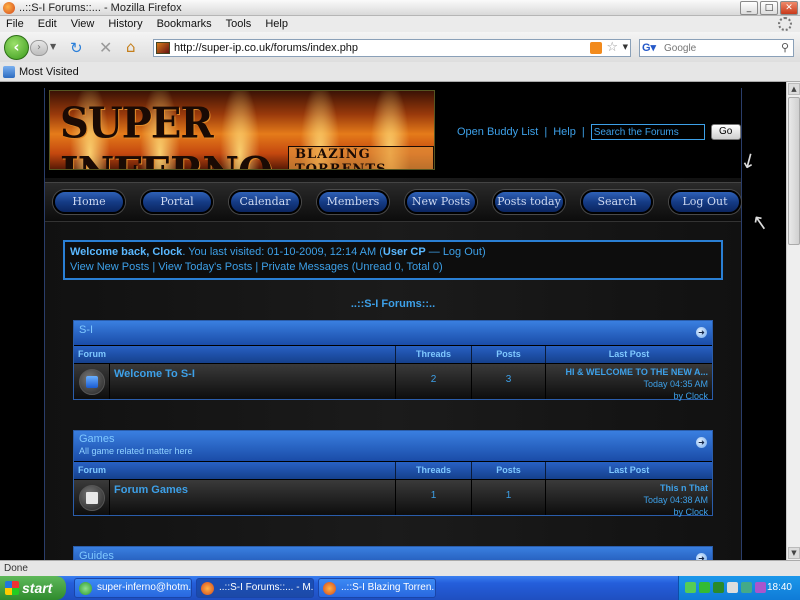  I want to click on forum-link: Forum Games, so click(253, 497).